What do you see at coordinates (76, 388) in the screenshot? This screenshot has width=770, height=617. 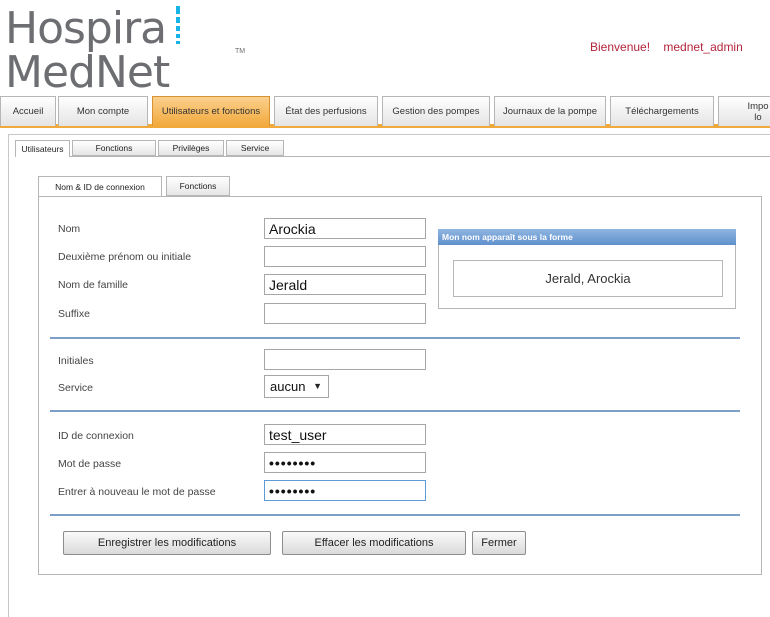 I see `service-label: Service` at bounding box center [76, 388].